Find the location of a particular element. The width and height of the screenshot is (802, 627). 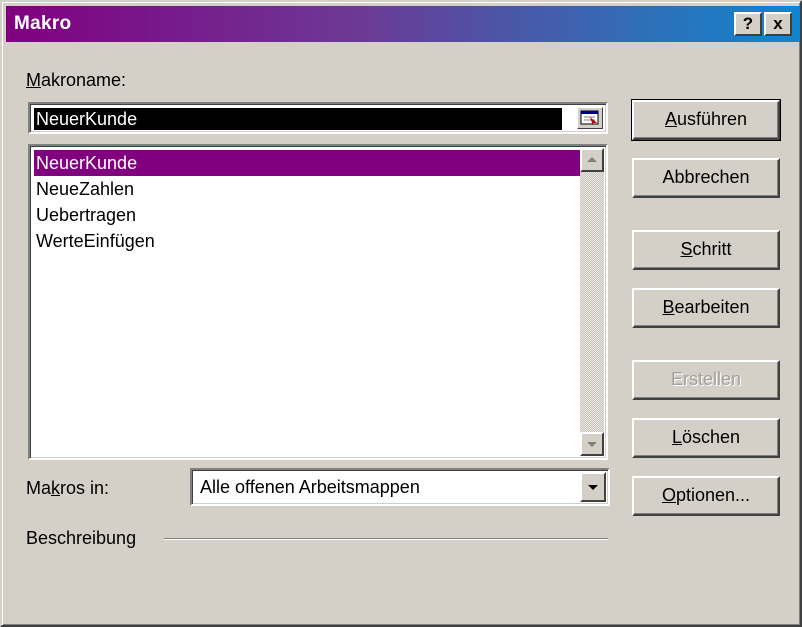

makroname-input: NeuerKunde is located at coordinates (318, 118).